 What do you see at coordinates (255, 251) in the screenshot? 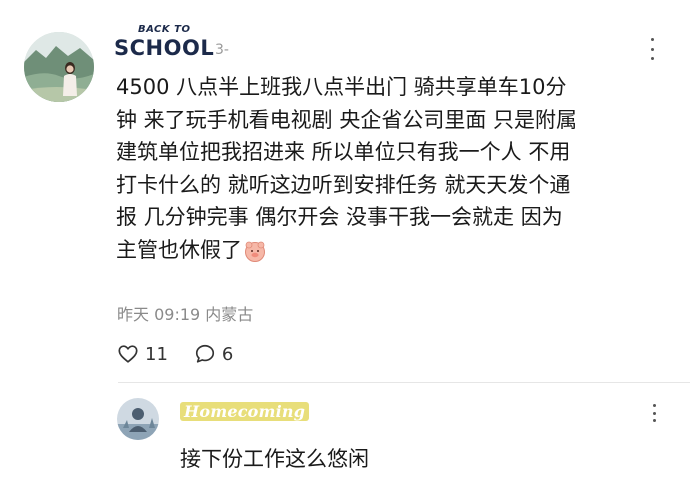
I see `smiling-face-emoji` at bounding box center [255, 251].